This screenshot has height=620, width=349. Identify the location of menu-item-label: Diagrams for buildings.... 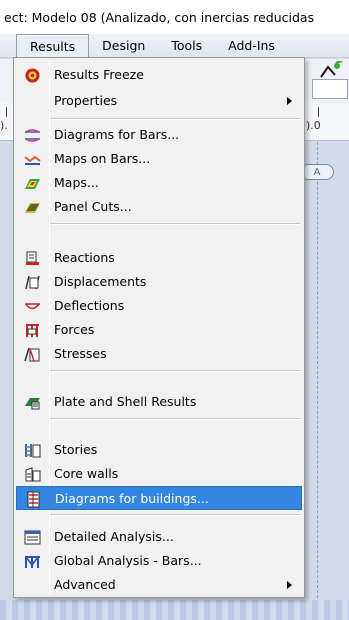
(132, 498).